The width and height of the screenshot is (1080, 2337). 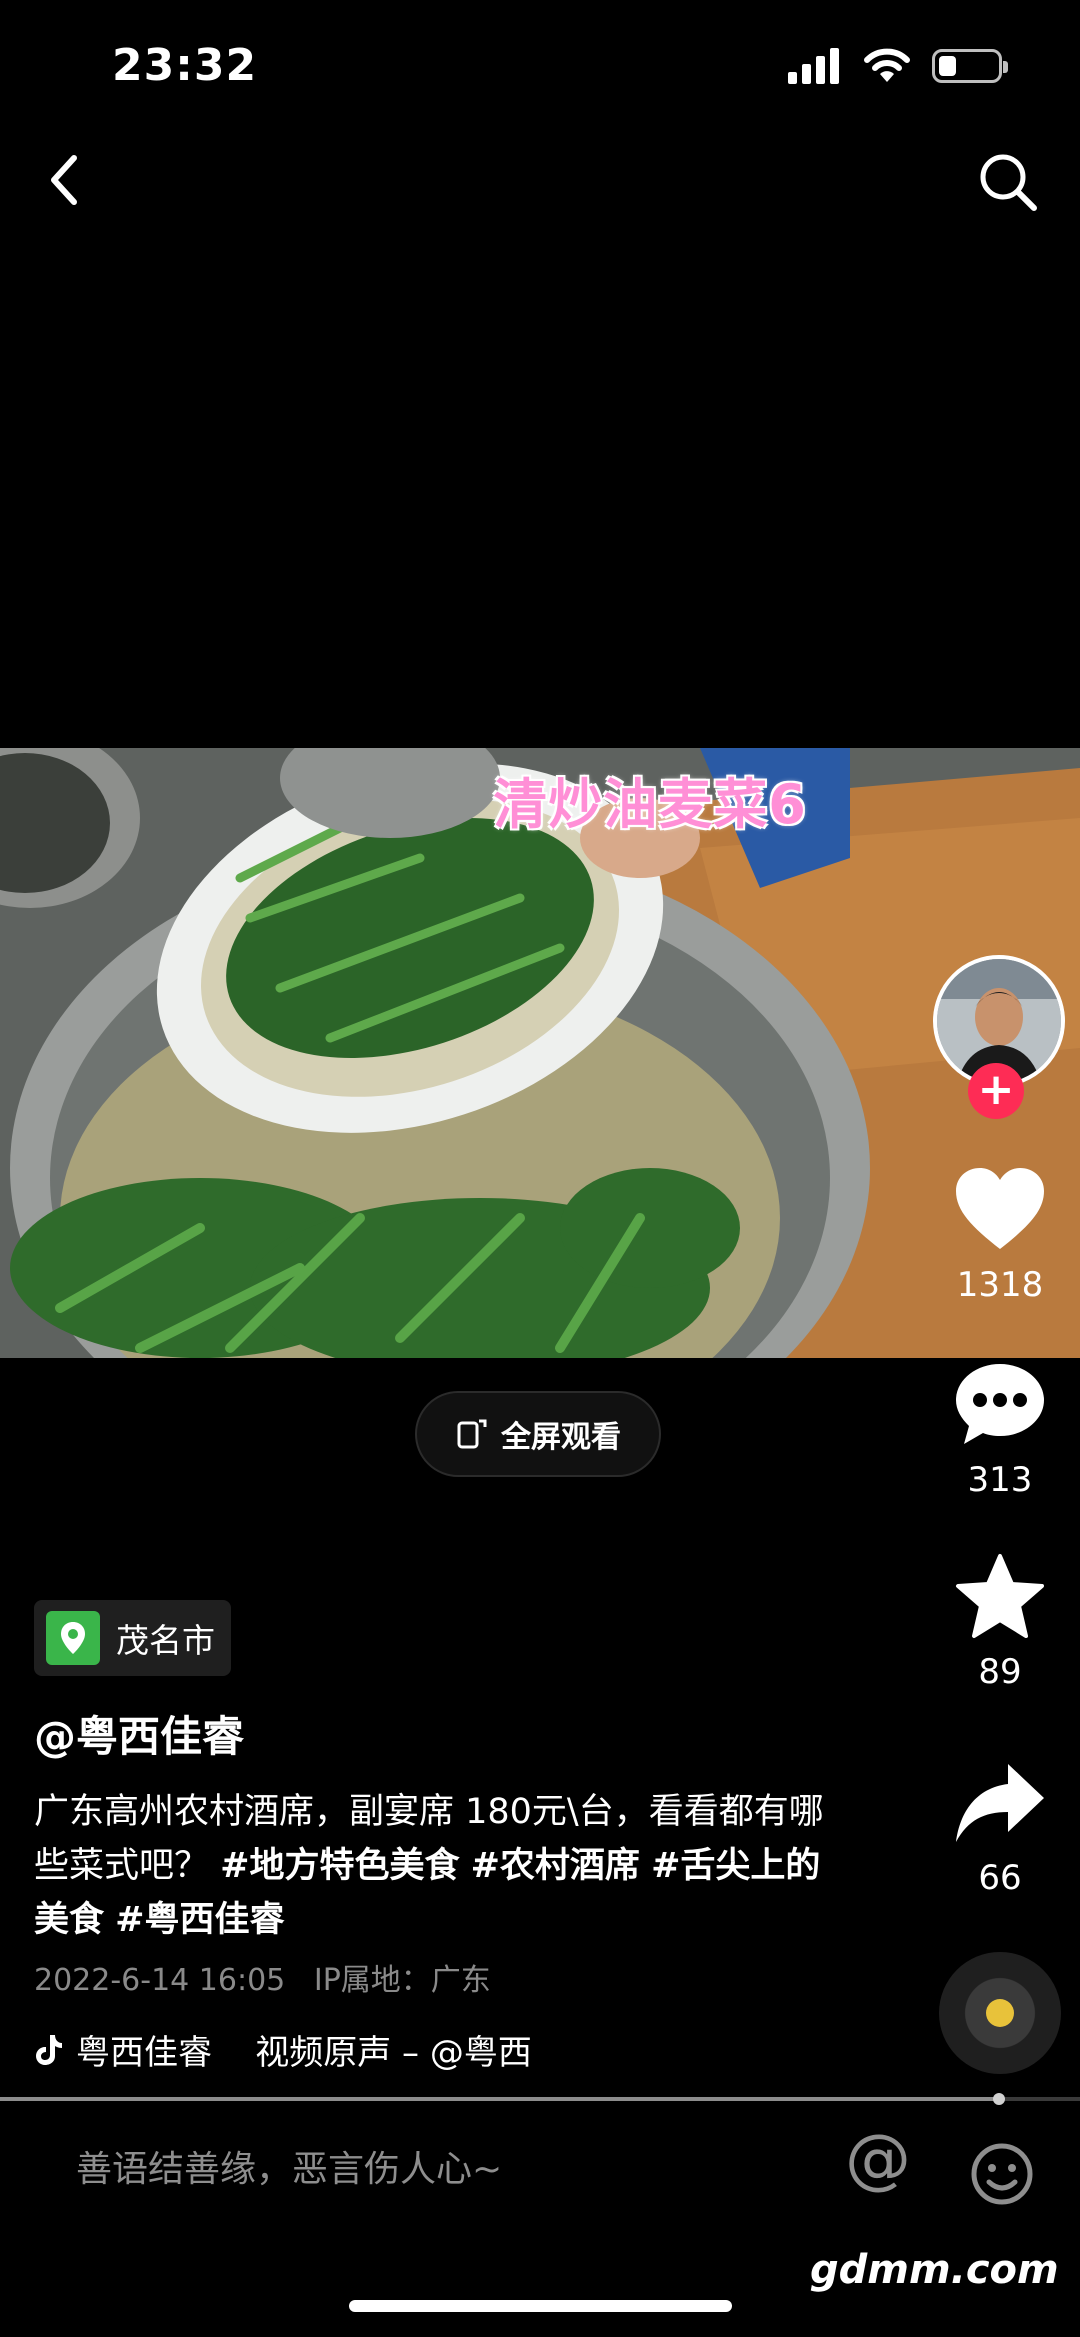 What do you see at coordinates (304, 2053) in the screenshot?
I see `music-label: 粤西佳睿 视频原声 – @粤西` at bounding box center [304, 2053].